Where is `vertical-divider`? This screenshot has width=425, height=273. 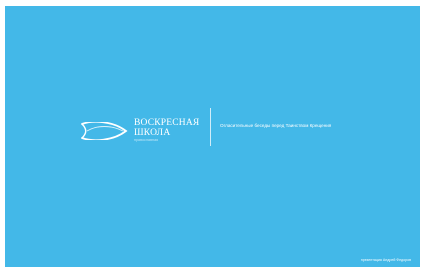
vertical-divider is located at coordinates (210, 127).